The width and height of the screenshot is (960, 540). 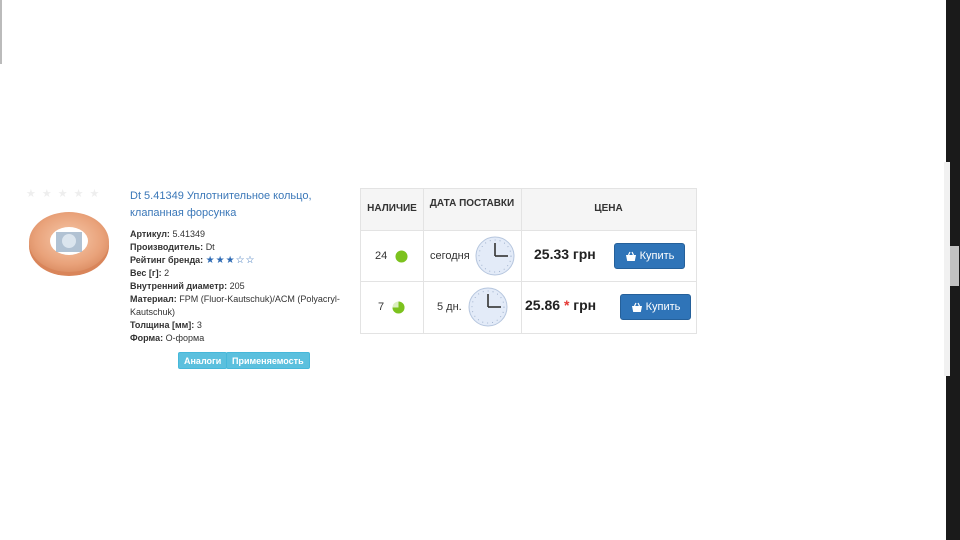 What do you see at coordinates (268, 360) in the screenshot?
I see `applicability-button: Применяемость` at bounding box center [268, 360].